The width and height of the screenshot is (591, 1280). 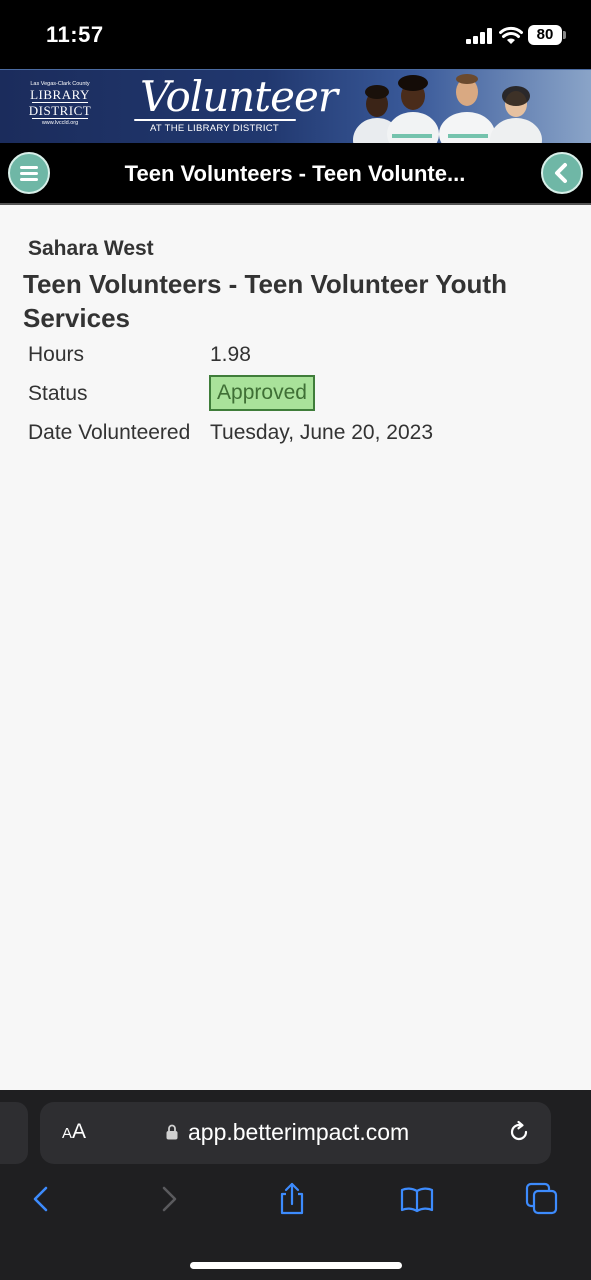 I want to click on status-badge: Approved, so click(x=262, y=393).